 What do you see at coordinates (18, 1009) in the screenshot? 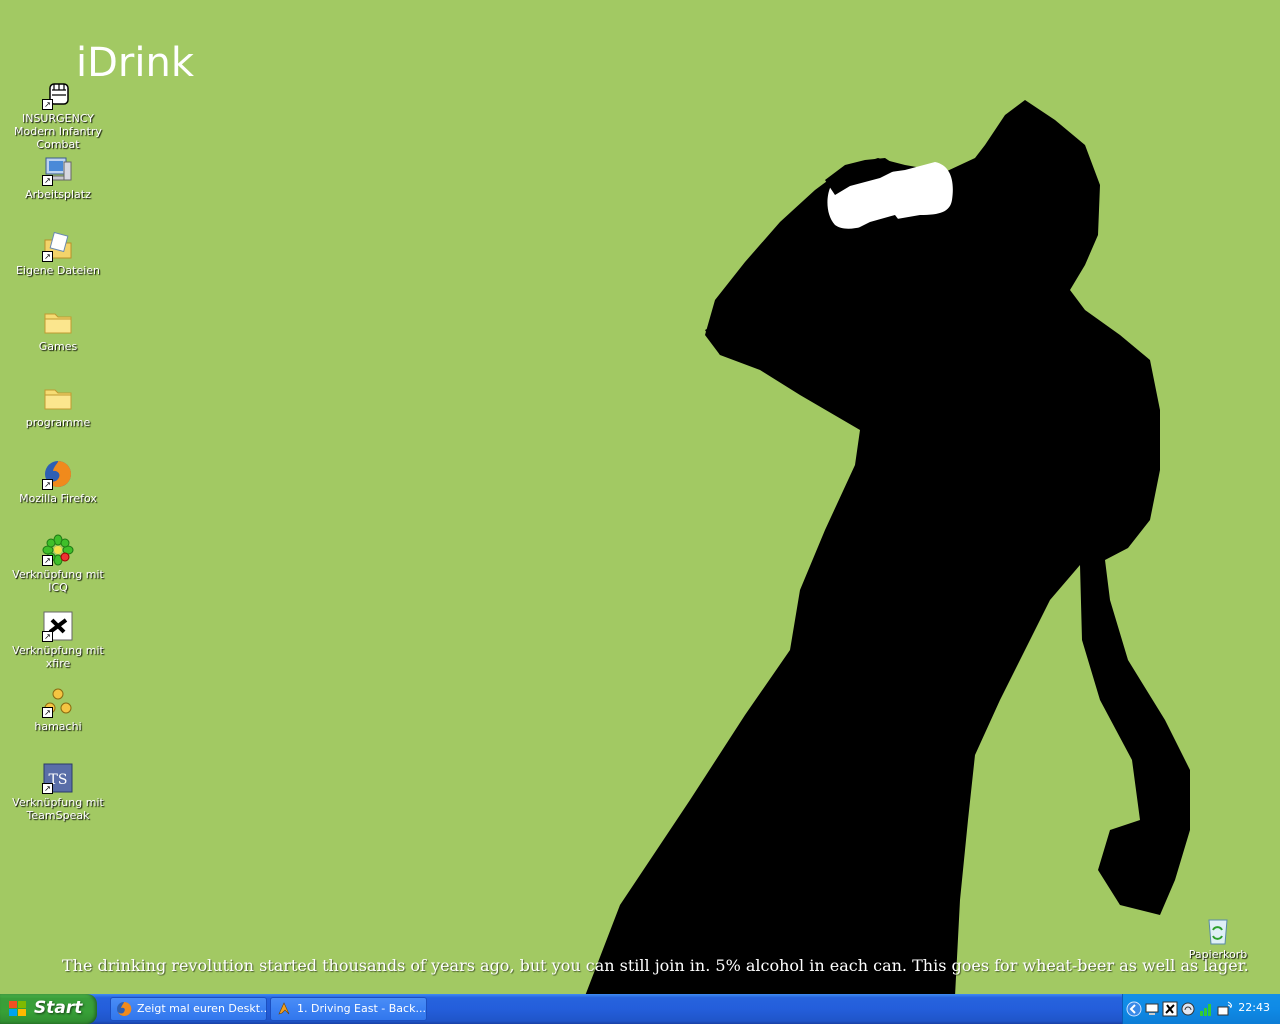
I see `windows-logo-icon` at bounding box center [18, 1009].